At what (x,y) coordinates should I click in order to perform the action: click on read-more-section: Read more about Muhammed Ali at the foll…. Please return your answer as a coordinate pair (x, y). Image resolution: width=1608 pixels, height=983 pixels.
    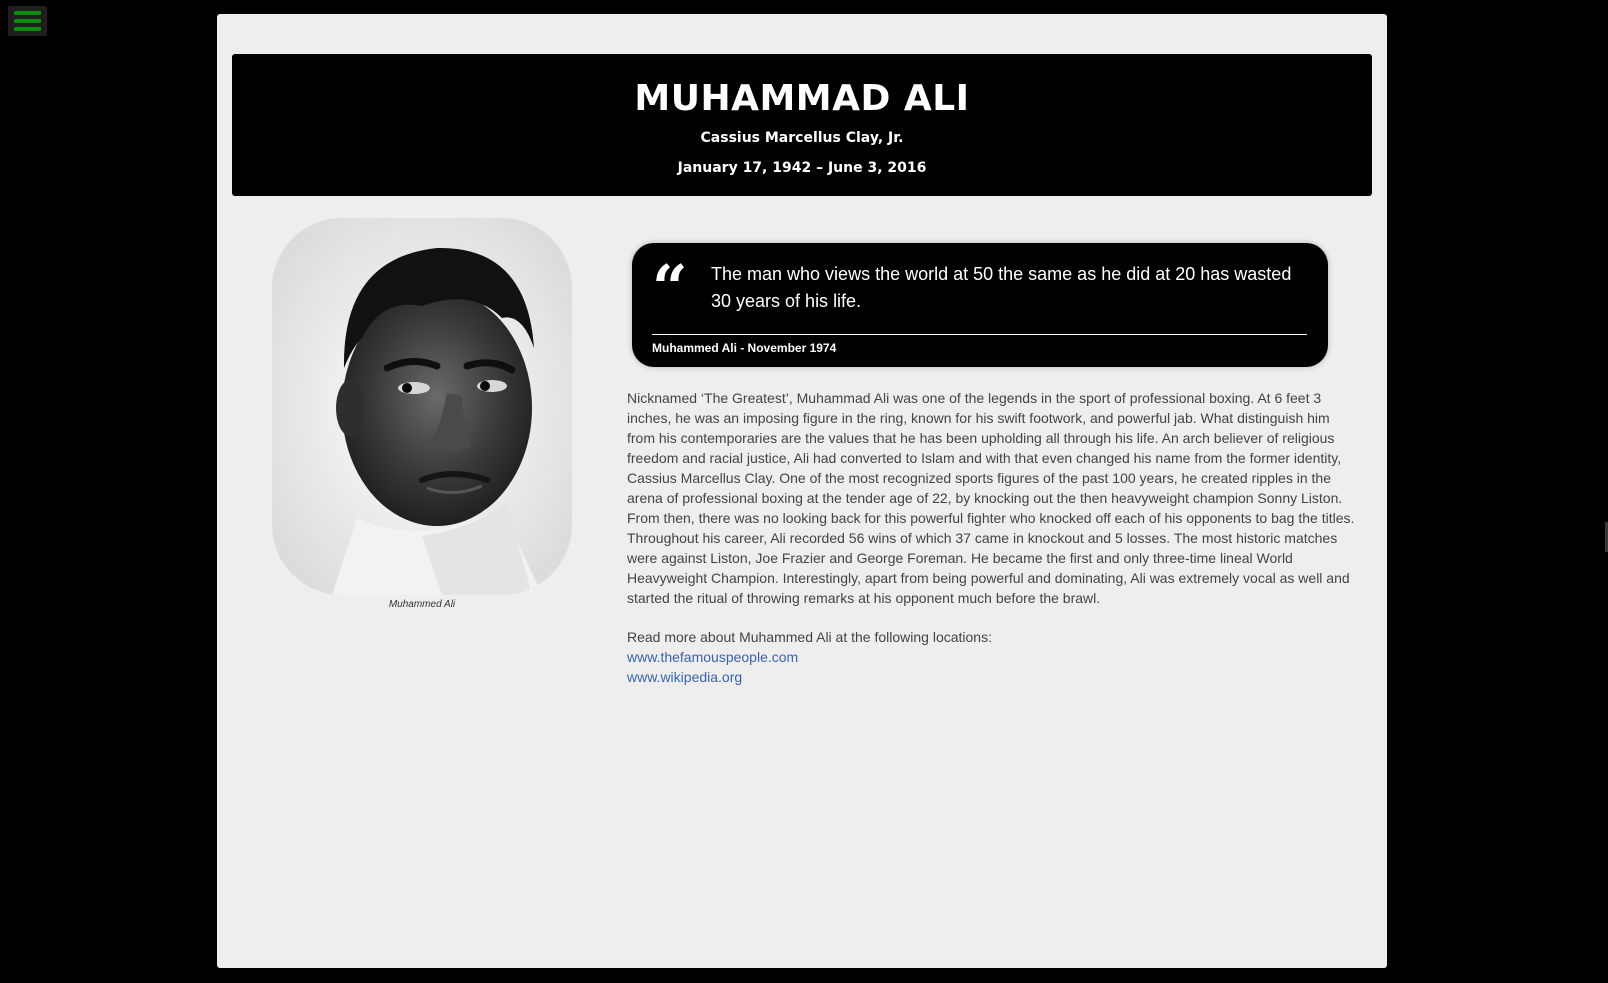
    Looking at the image, I should click on (992, 657).